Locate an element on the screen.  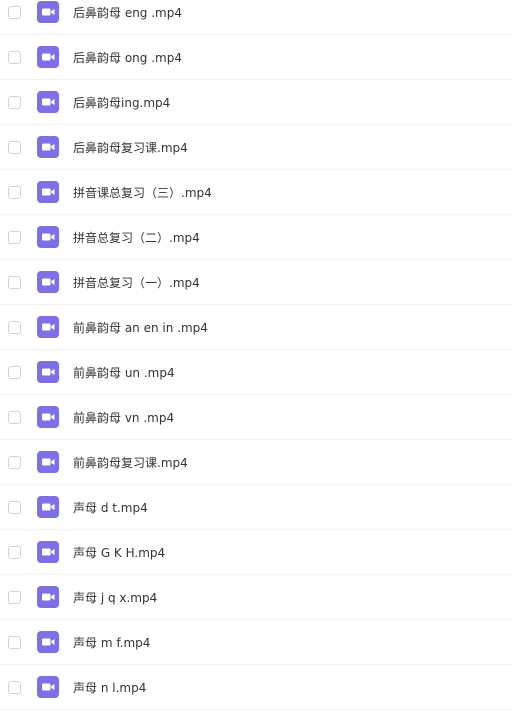
file-name: 拼音总复习（一）.mp4 is located at coordinates (136, 282).